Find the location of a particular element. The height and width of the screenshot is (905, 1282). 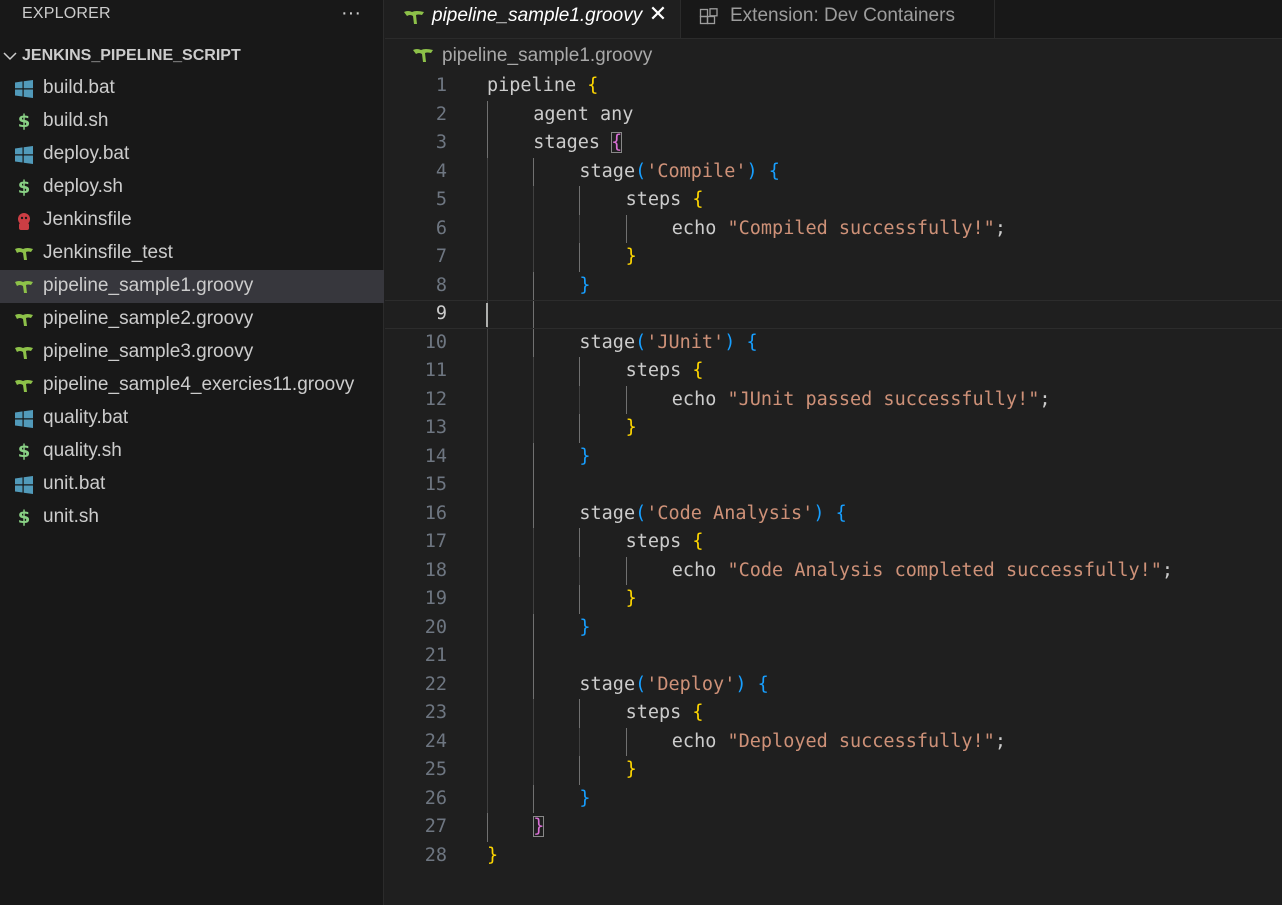

code-line: 27} is located at coordinates (833, 827).